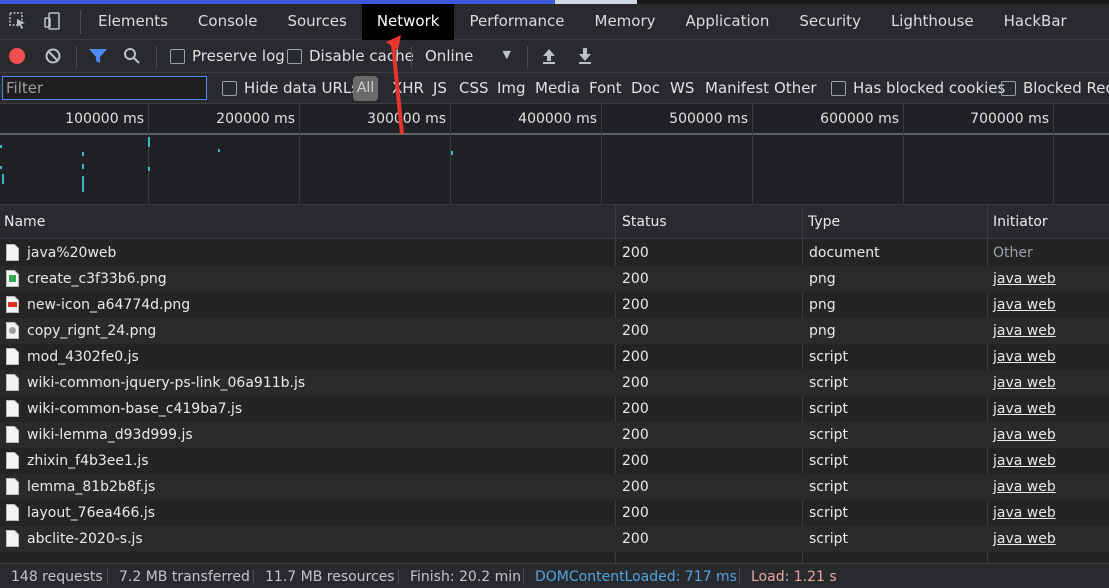 This screenshot has height=588, width=1109. What do you see at coordinates (554, 435) in the screenshot?
I see `table-row: wiki-lemma_d93d999.js 200 script java web` at bounding box center [554, 435].